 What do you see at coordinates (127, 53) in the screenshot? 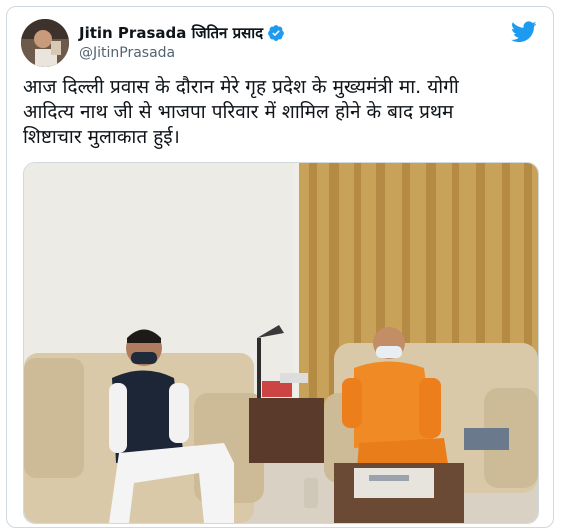
I see `user-handle: @JitinPrasada` at bounding box center [127, 53].